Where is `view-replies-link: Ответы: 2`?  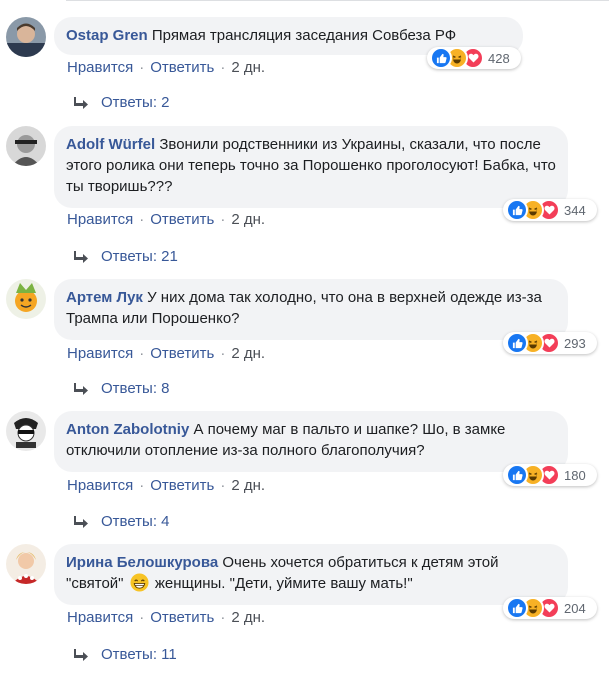
view-replies-link: Ответы: 2 is located at coordinates (122, 102).